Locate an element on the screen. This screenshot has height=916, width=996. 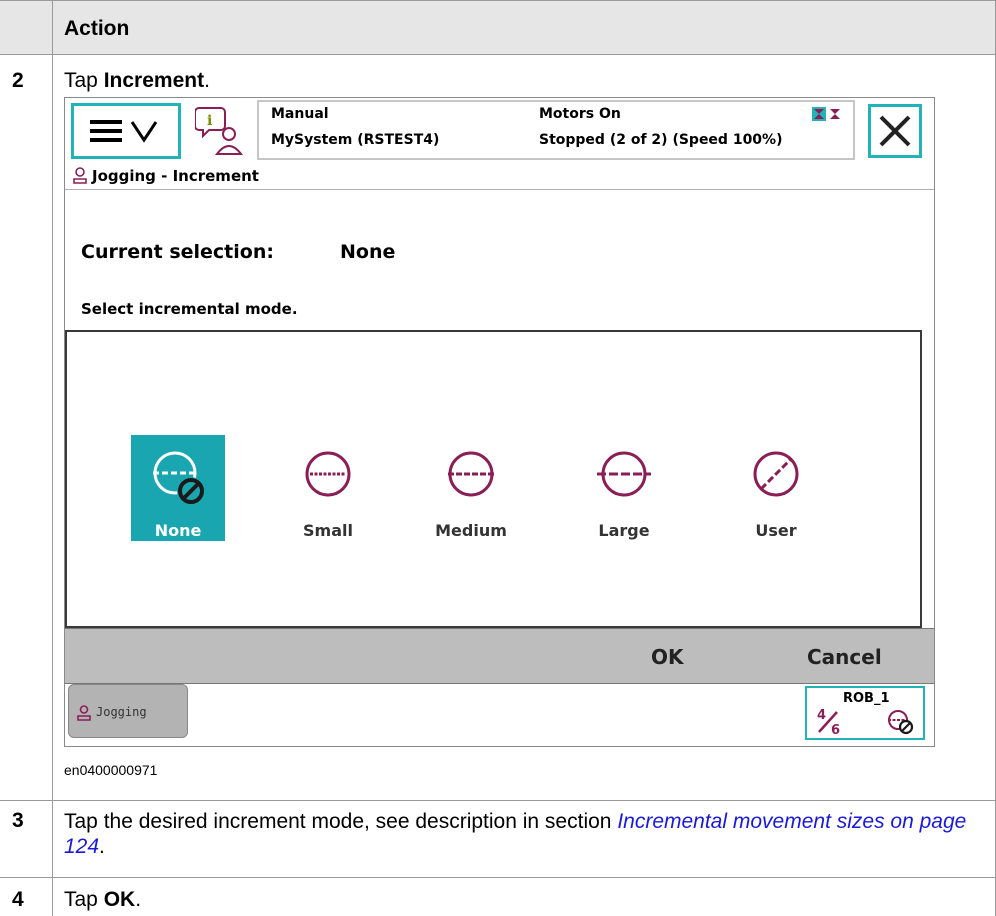
mode-label: Large is located at coordinates (624, 530).